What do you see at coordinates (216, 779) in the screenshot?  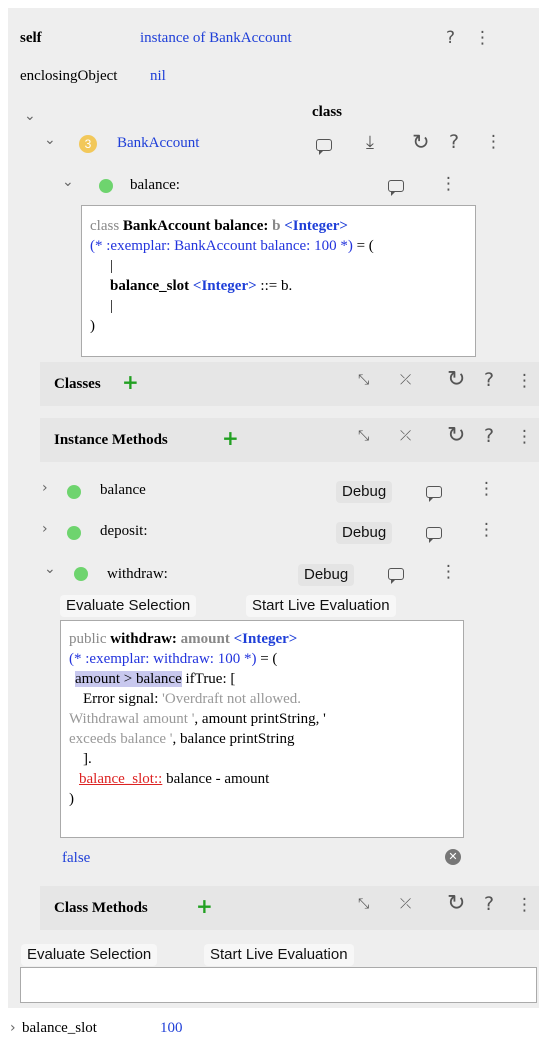 I see `code-text: balance - amount` at bounding box center [216, 779].